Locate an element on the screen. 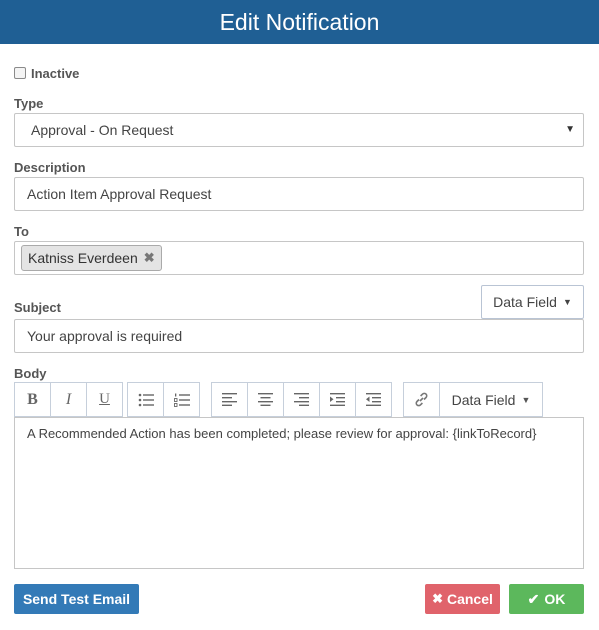 This screenshot has height=630, width=599. numbered-list-button is located at coordinates (181, 399).